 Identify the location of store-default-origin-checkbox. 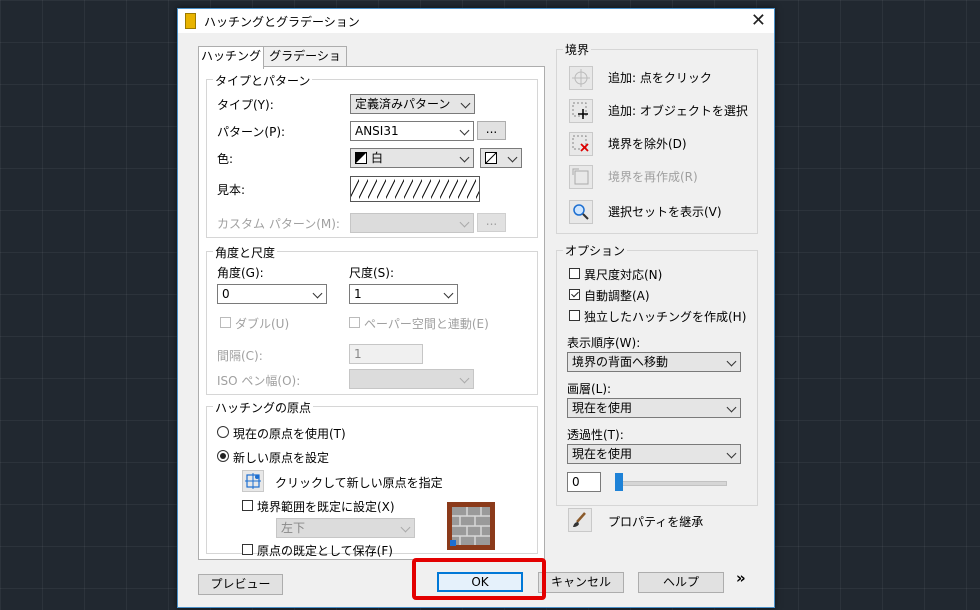
(247, 549).